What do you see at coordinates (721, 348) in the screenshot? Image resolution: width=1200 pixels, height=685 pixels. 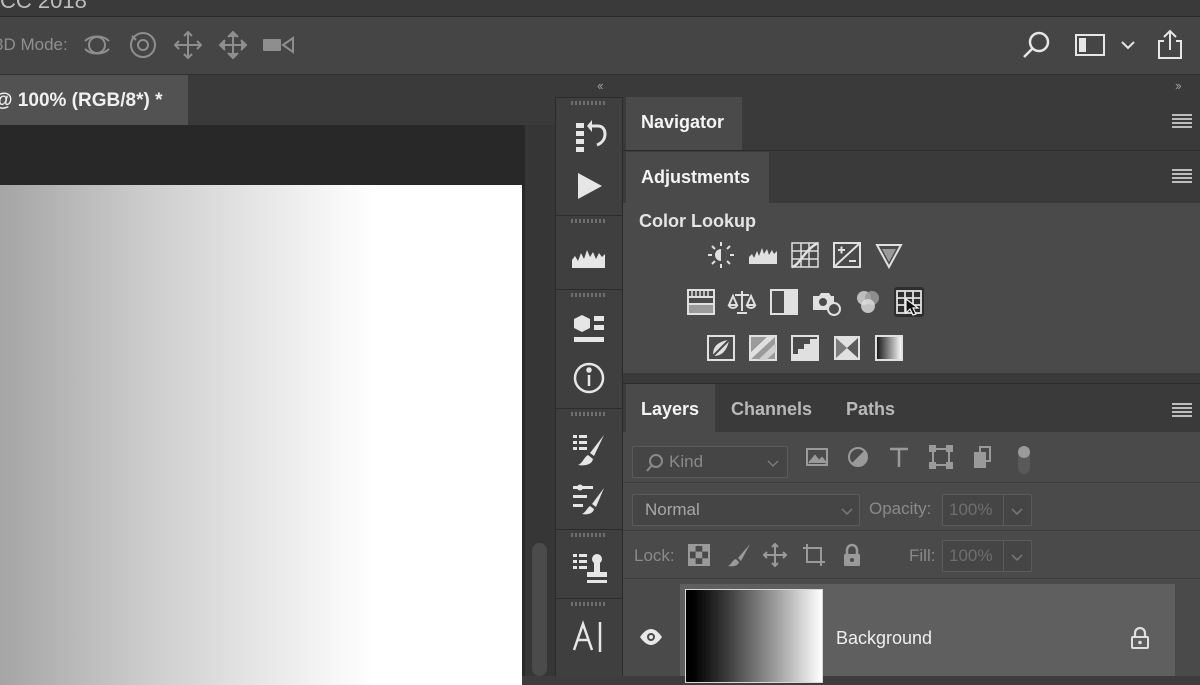 I see `invert-icon` at bounding box center [721, 348].